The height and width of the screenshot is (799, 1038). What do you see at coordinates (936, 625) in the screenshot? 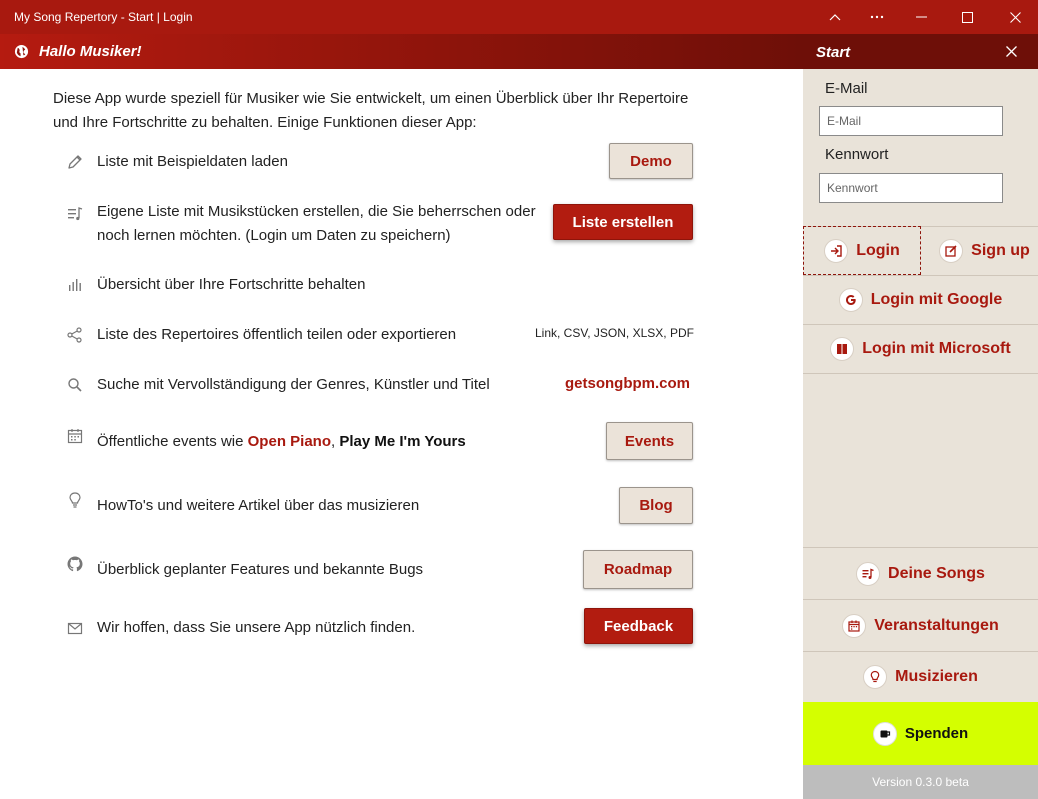
I see `nav-events-label: Veranstaltungen` at bounding box center [936, 625].